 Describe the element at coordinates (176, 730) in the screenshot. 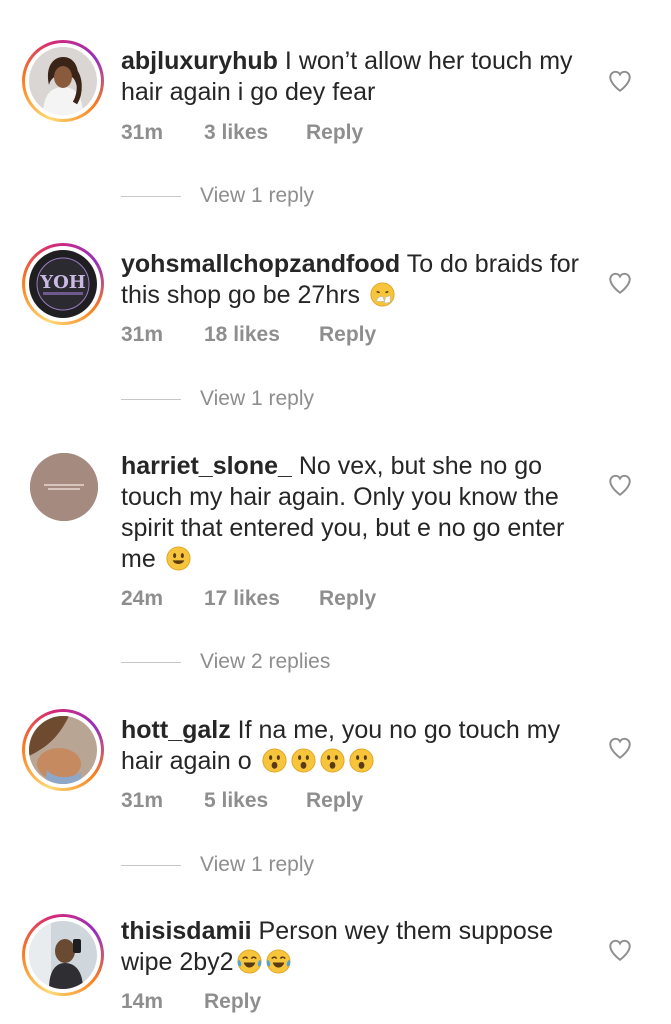

I see `comment-username: hott_galz` at that location.